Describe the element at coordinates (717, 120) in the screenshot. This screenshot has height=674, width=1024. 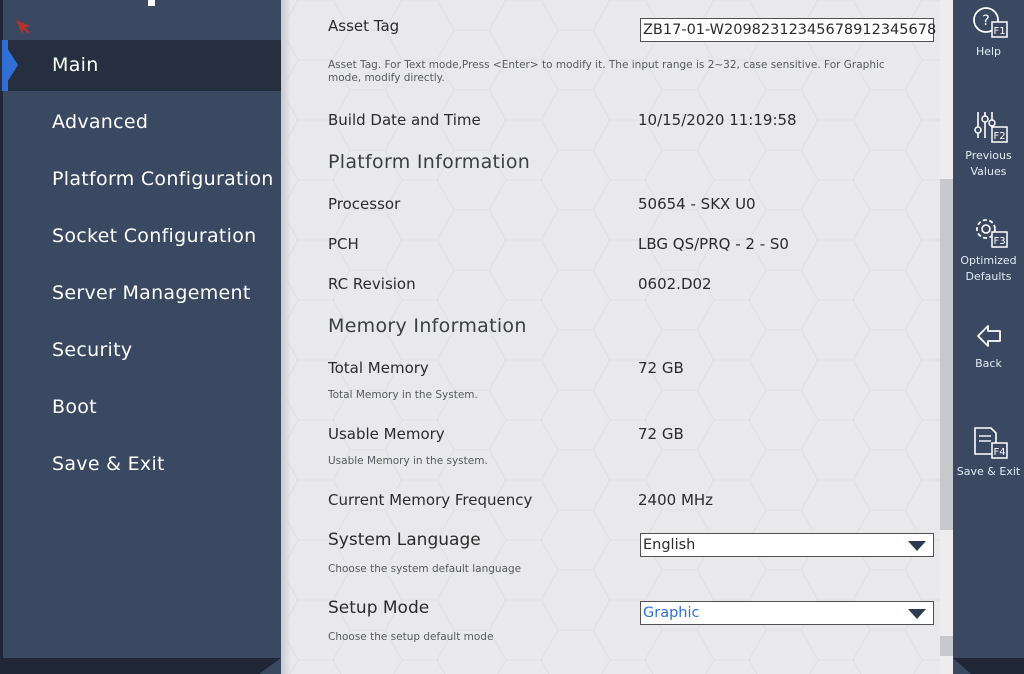
I see `build-date-value: 10/15/2020 11:19:58` at that location.